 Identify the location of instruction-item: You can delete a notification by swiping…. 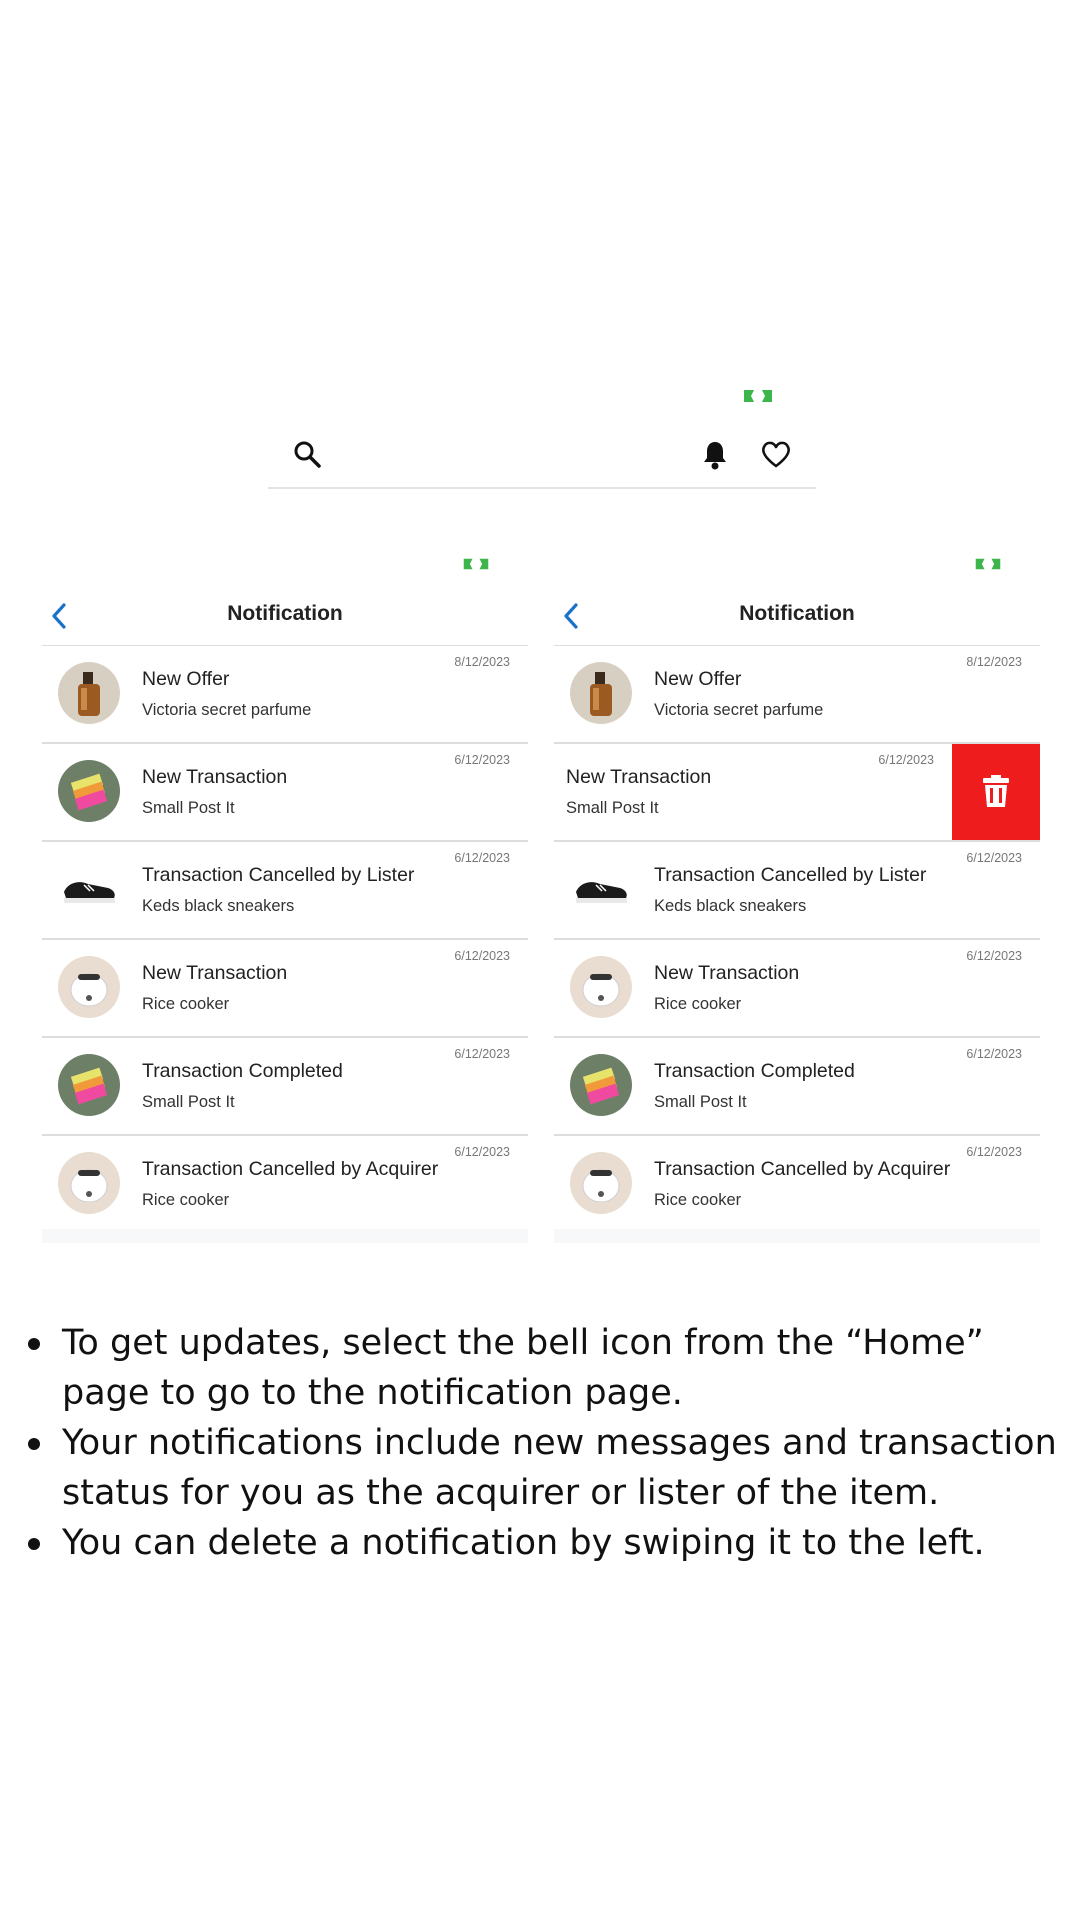
(540, 1543).